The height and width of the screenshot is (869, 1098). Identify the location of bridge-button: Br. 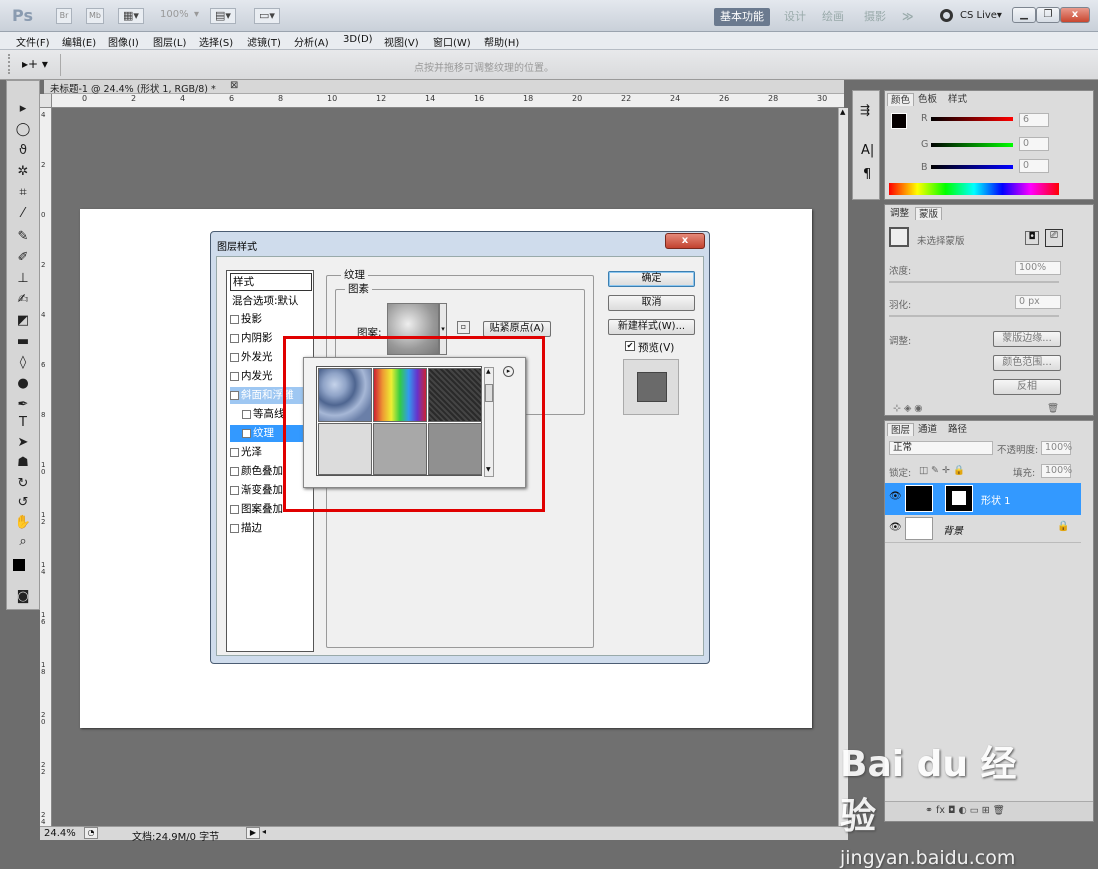
(64, 16).